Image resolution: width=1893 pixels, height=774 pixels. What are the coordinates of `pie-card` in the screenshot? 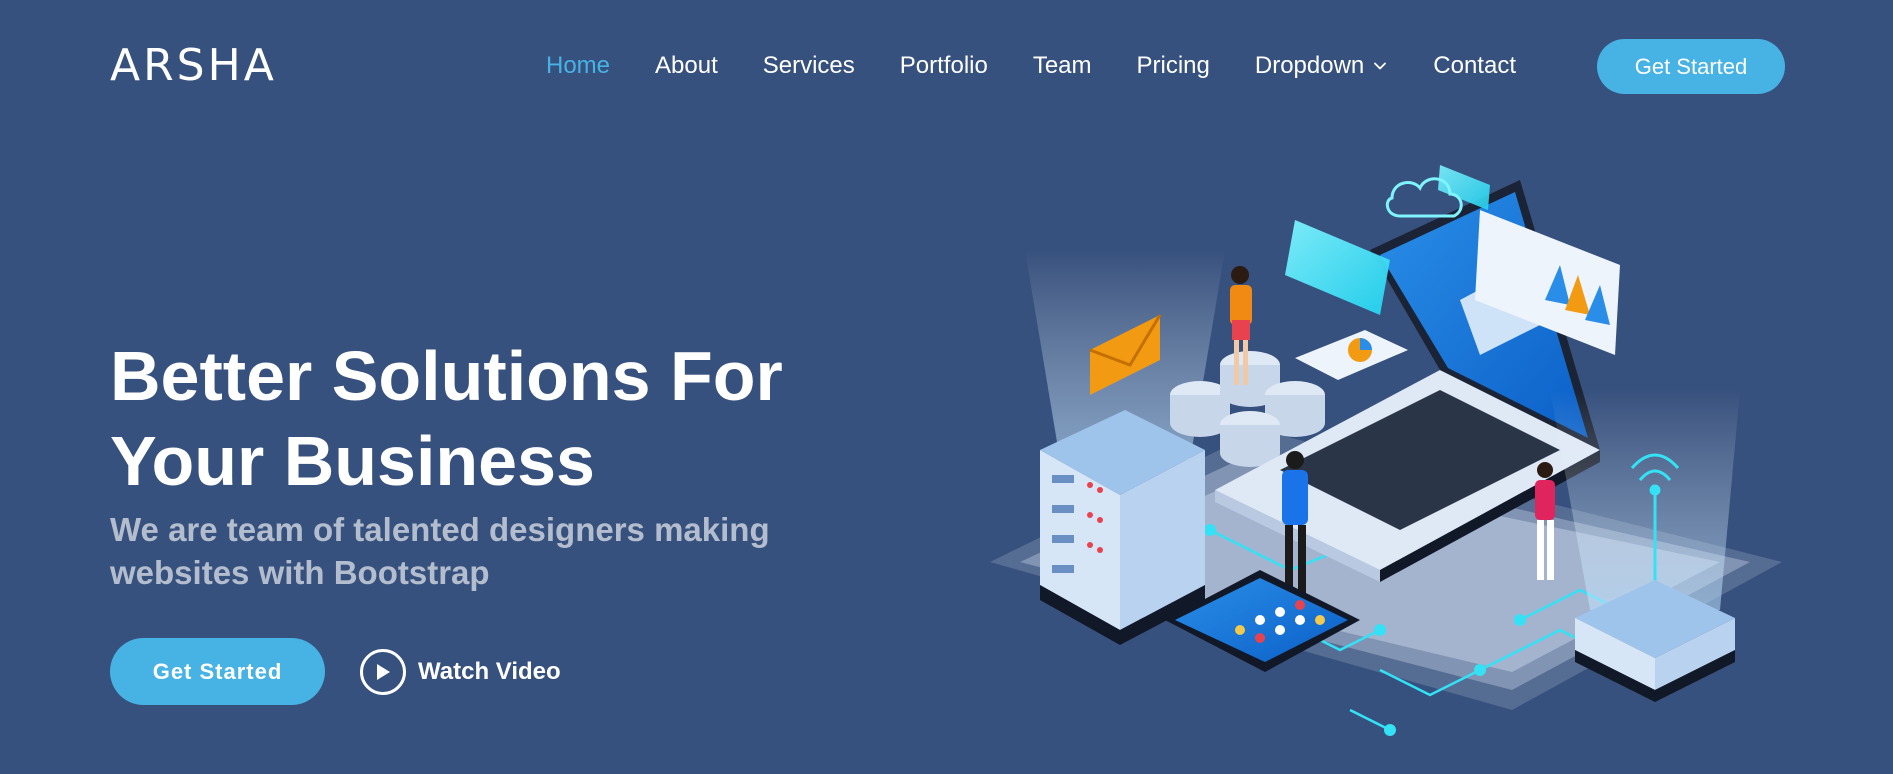 It's located at (1351, 355).